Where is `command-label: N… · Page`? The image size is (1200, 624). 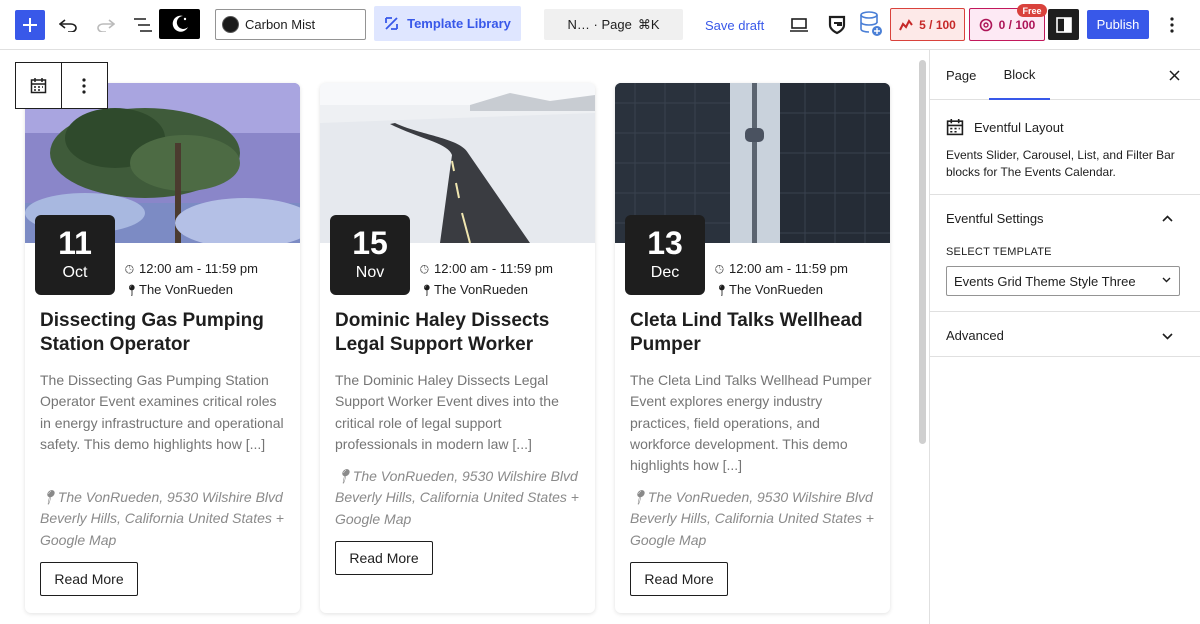 command-label: N… · Page is located at coordinates (599, 24).